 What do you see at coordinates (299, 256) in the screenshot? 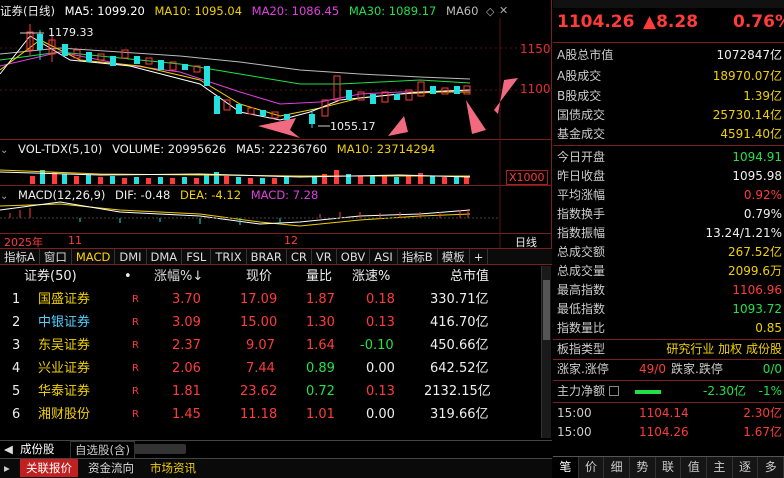
I see `tab-cr: CR` at bounding box center [299, 256].